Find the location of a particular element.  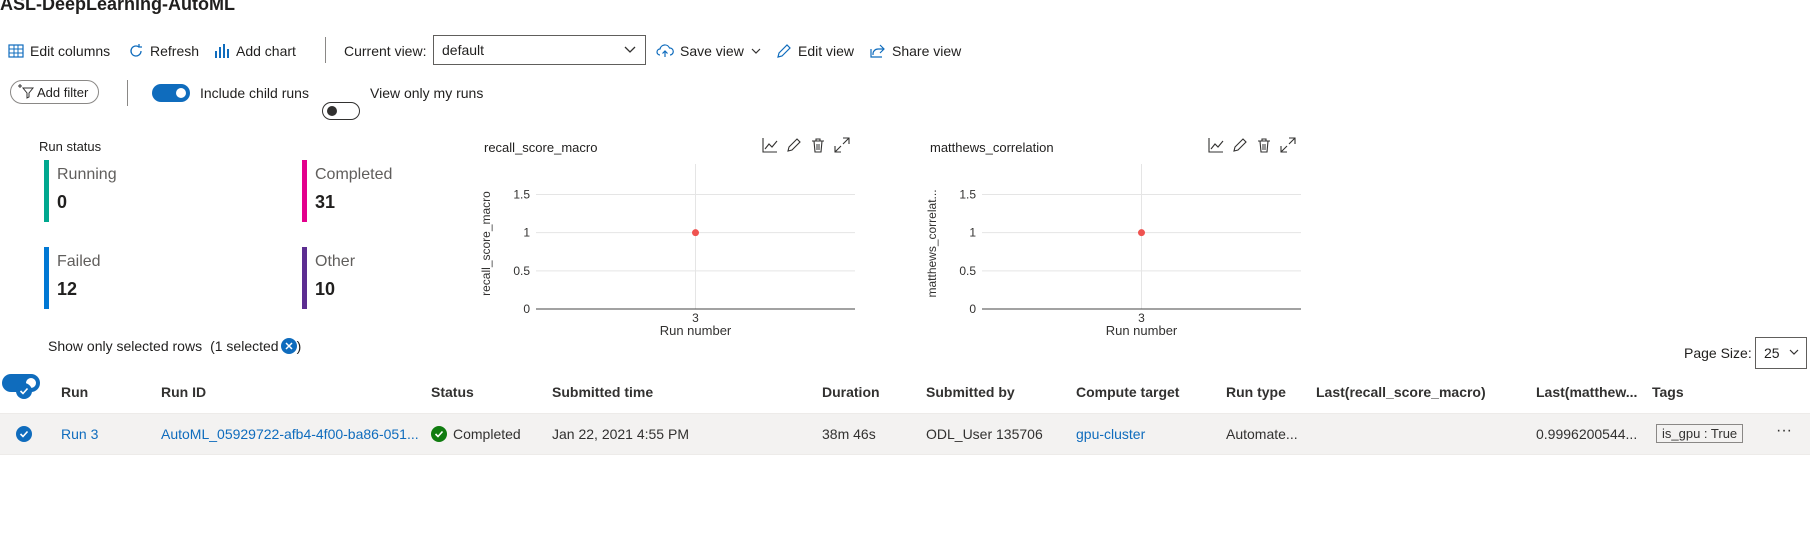

page-size-dropdown: 25 is located at coordinates (1781, 353).